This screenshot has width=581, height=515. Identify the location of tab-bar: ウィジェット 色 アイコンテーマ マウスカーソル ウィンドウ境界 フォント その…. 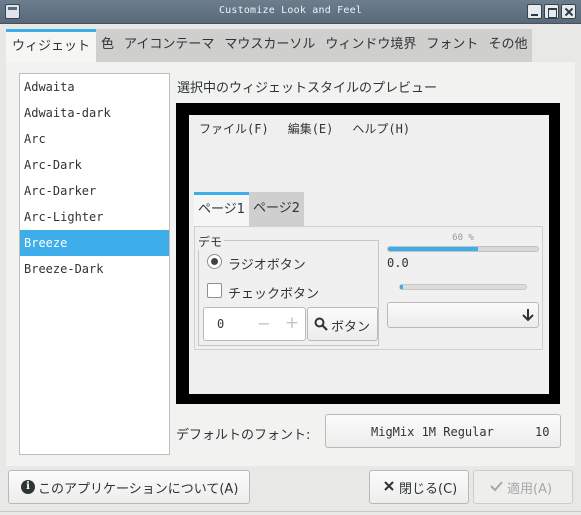
(269, 45).